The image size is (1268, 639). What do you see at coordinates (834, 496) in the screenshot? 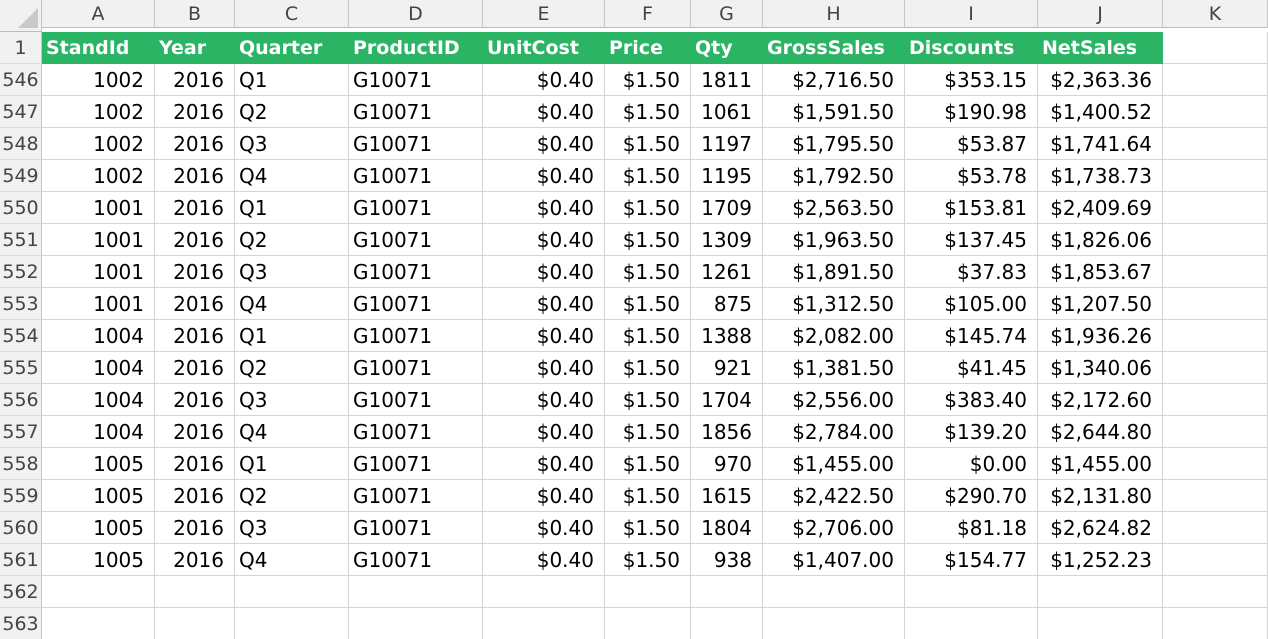
I see `table-cell-gross: $2,422.50` at bounding box center [834, 496].